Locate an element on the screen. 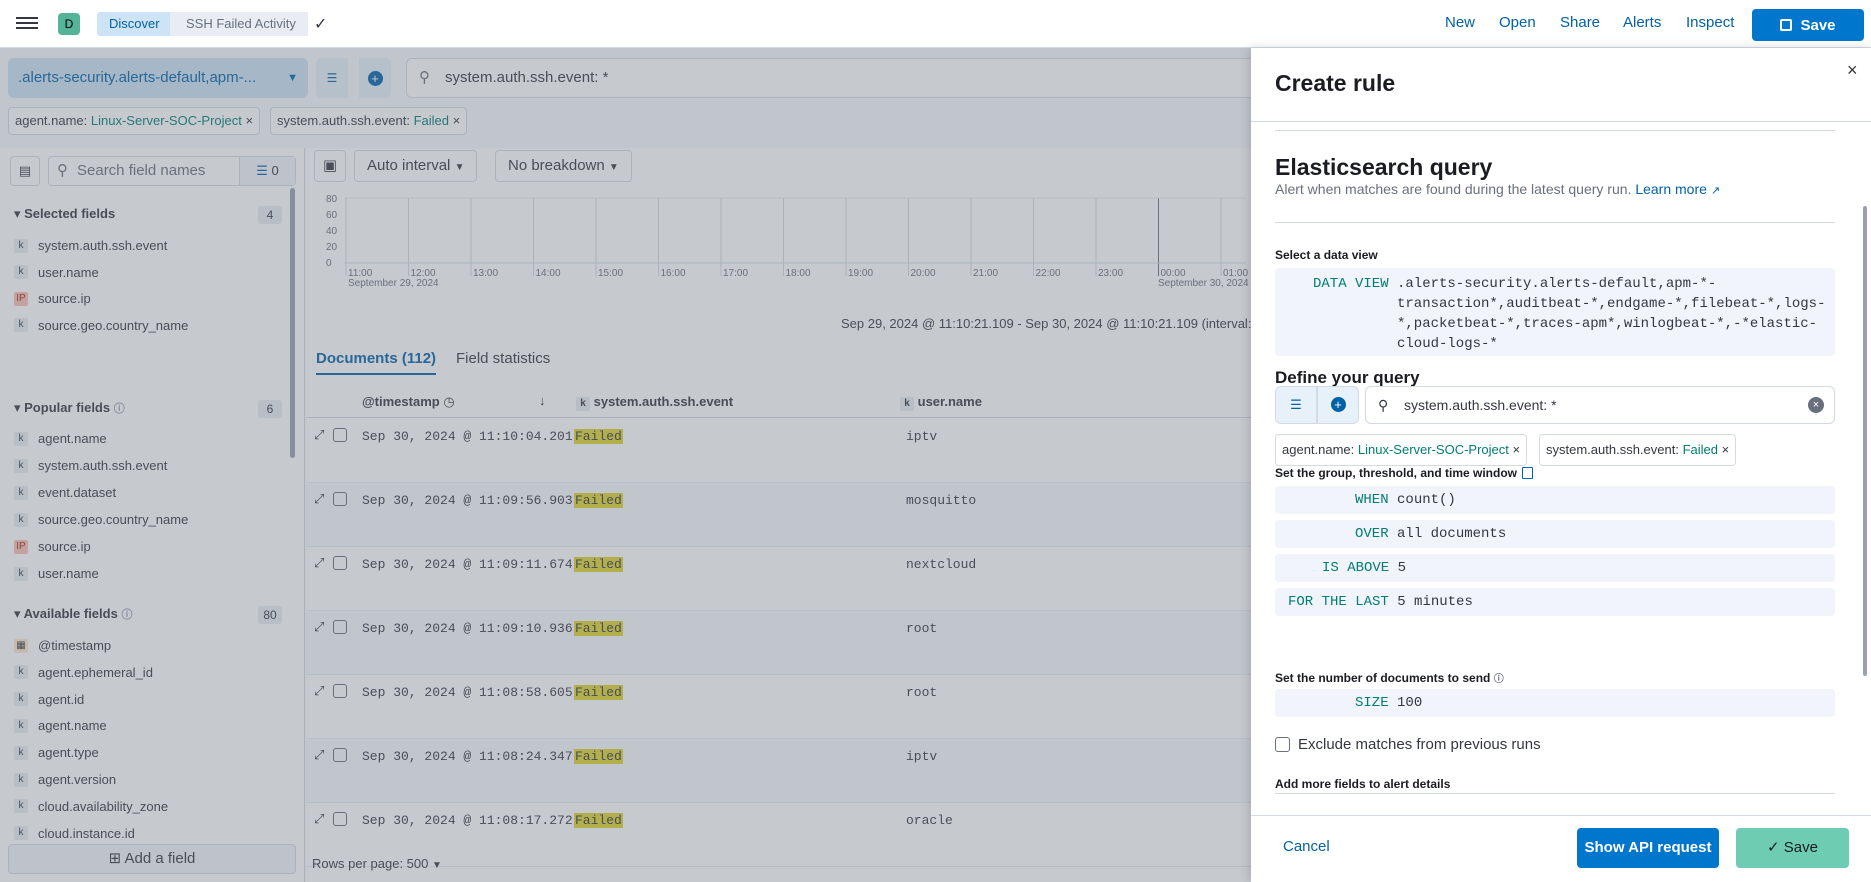 Image resolution: width=1871 pixels, height=882 pixels. over-keyword: OVER is located at coordinates (1372, 534).